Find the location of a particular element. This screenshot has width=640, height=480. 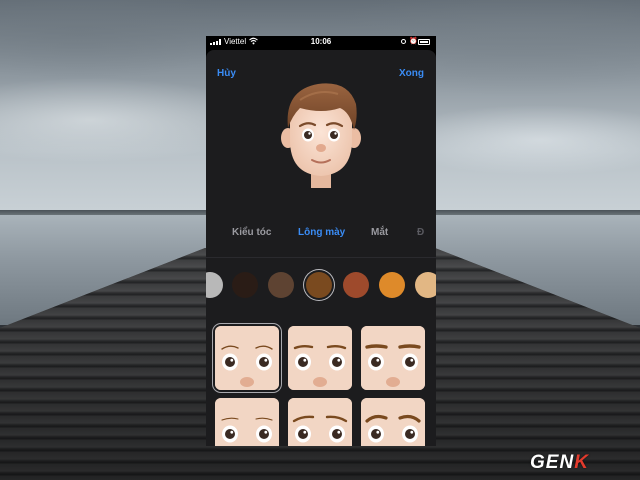

done-button: Xong is located at coordinates (411, 73).